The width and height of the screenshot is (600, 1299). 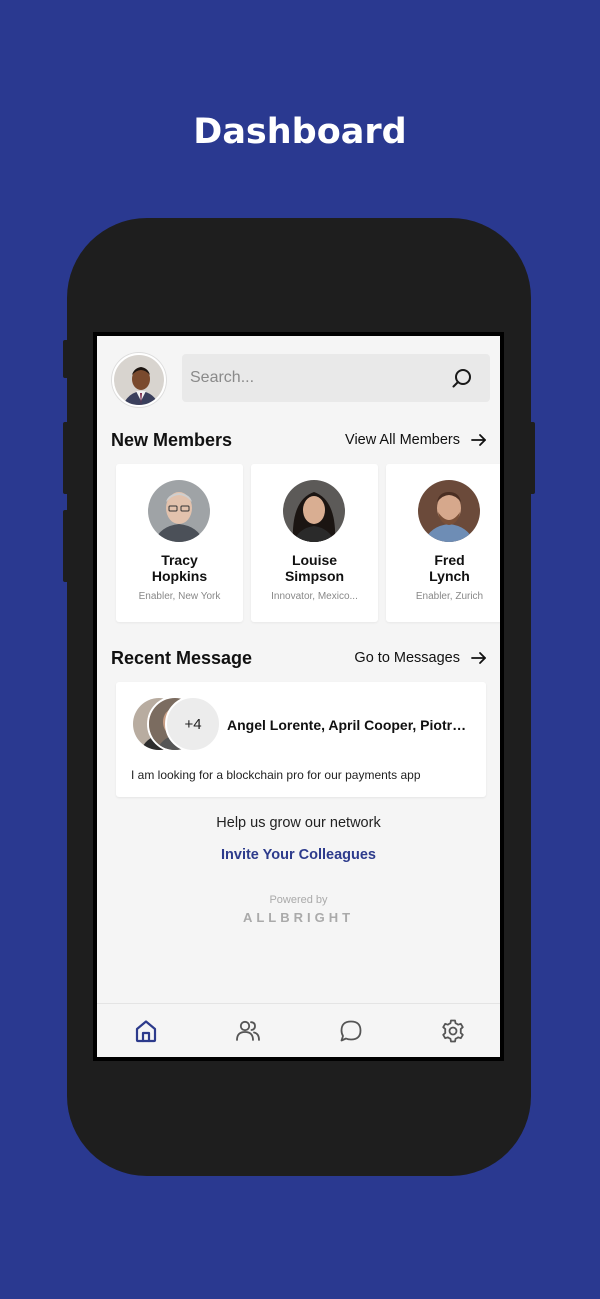 What do you see at coordinates (449, 596) in the screenshot?
I see `member-subtitle: Enabler, Zurich` at bounding box center [449, 596].